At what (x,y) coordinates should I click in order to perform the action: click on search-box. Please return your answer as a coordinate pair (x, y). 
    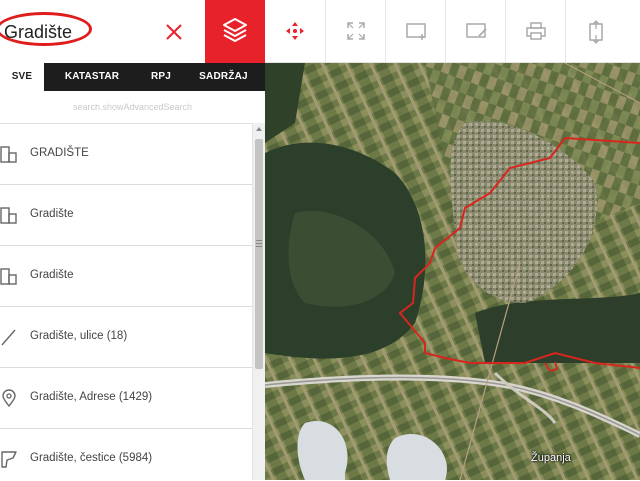
    Looking at the image, I should click on (102, 31).